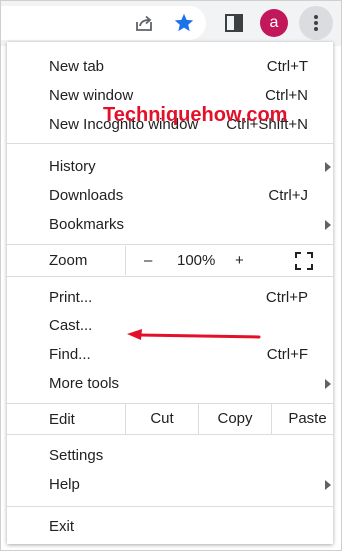 This screenshot has height=551, width=342. I want to click on menu-item-shortcut: Ctrl+T, so click(287, 66).